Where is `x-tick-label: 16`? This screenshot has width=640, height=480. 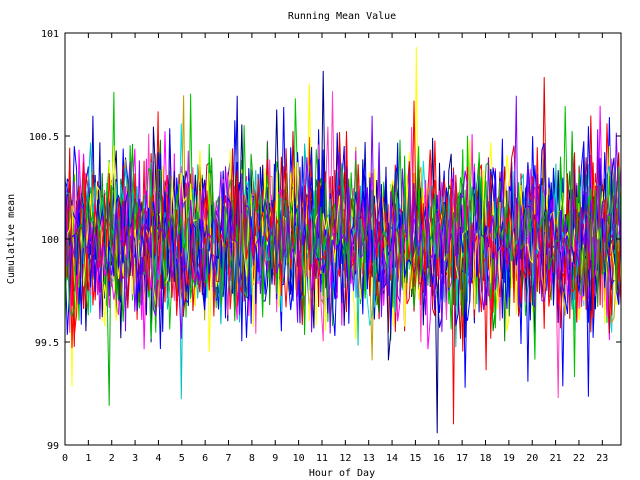 x-tick-label: 16 is located at coordinates (439, 458).